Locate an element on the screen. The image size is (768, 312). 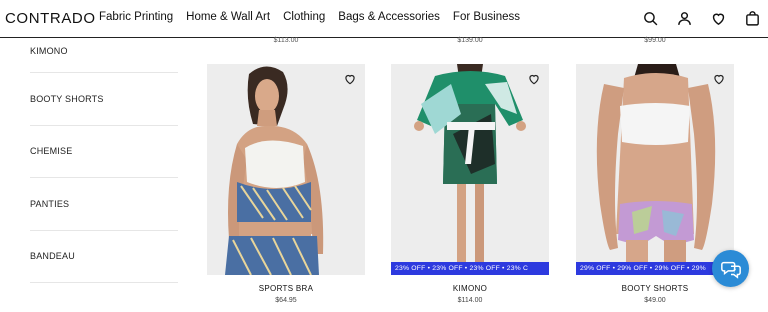
site-logo: CONTRADO is located at coordinates (50, 18).